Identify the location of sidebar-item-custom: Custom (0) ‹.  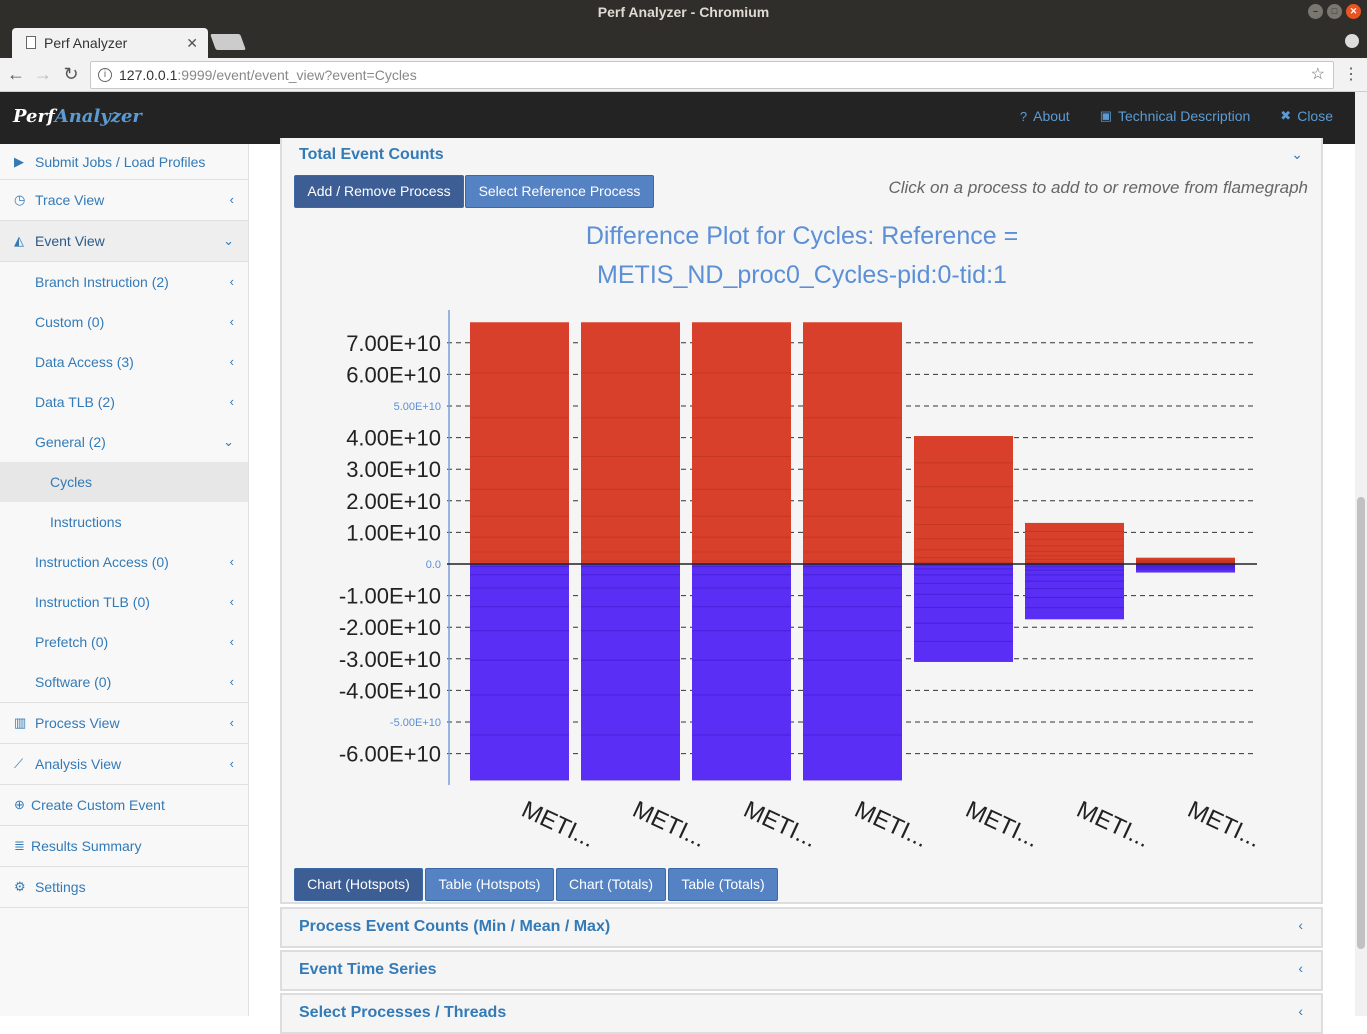
(124, 322).